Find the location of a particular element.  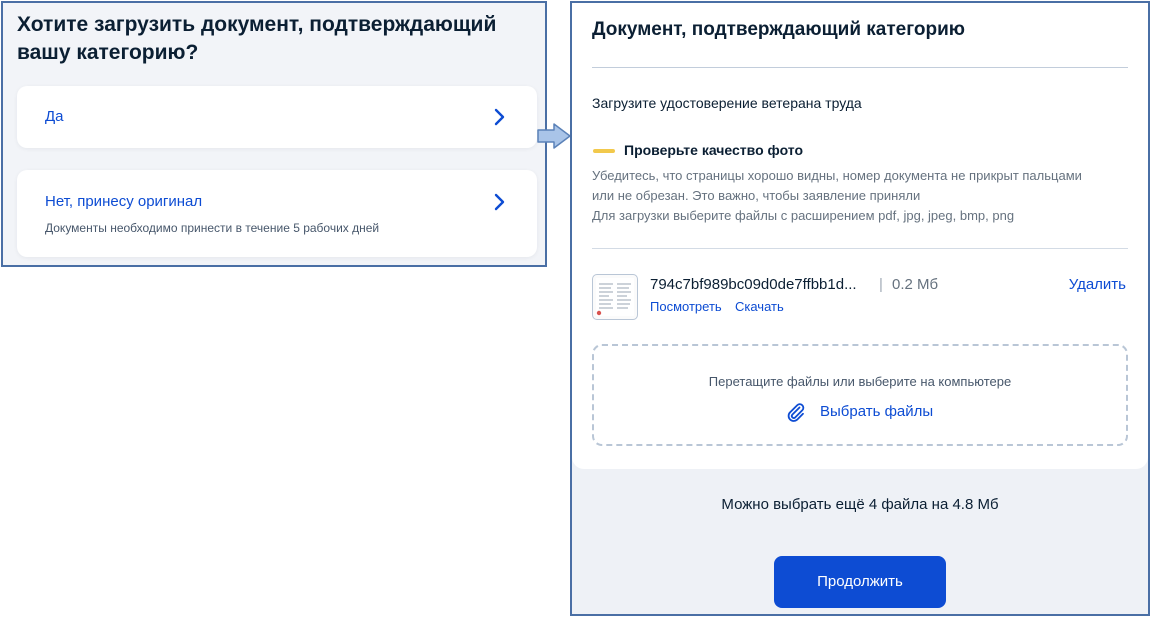

file-thumbnail is located at coordinates (615, 297).